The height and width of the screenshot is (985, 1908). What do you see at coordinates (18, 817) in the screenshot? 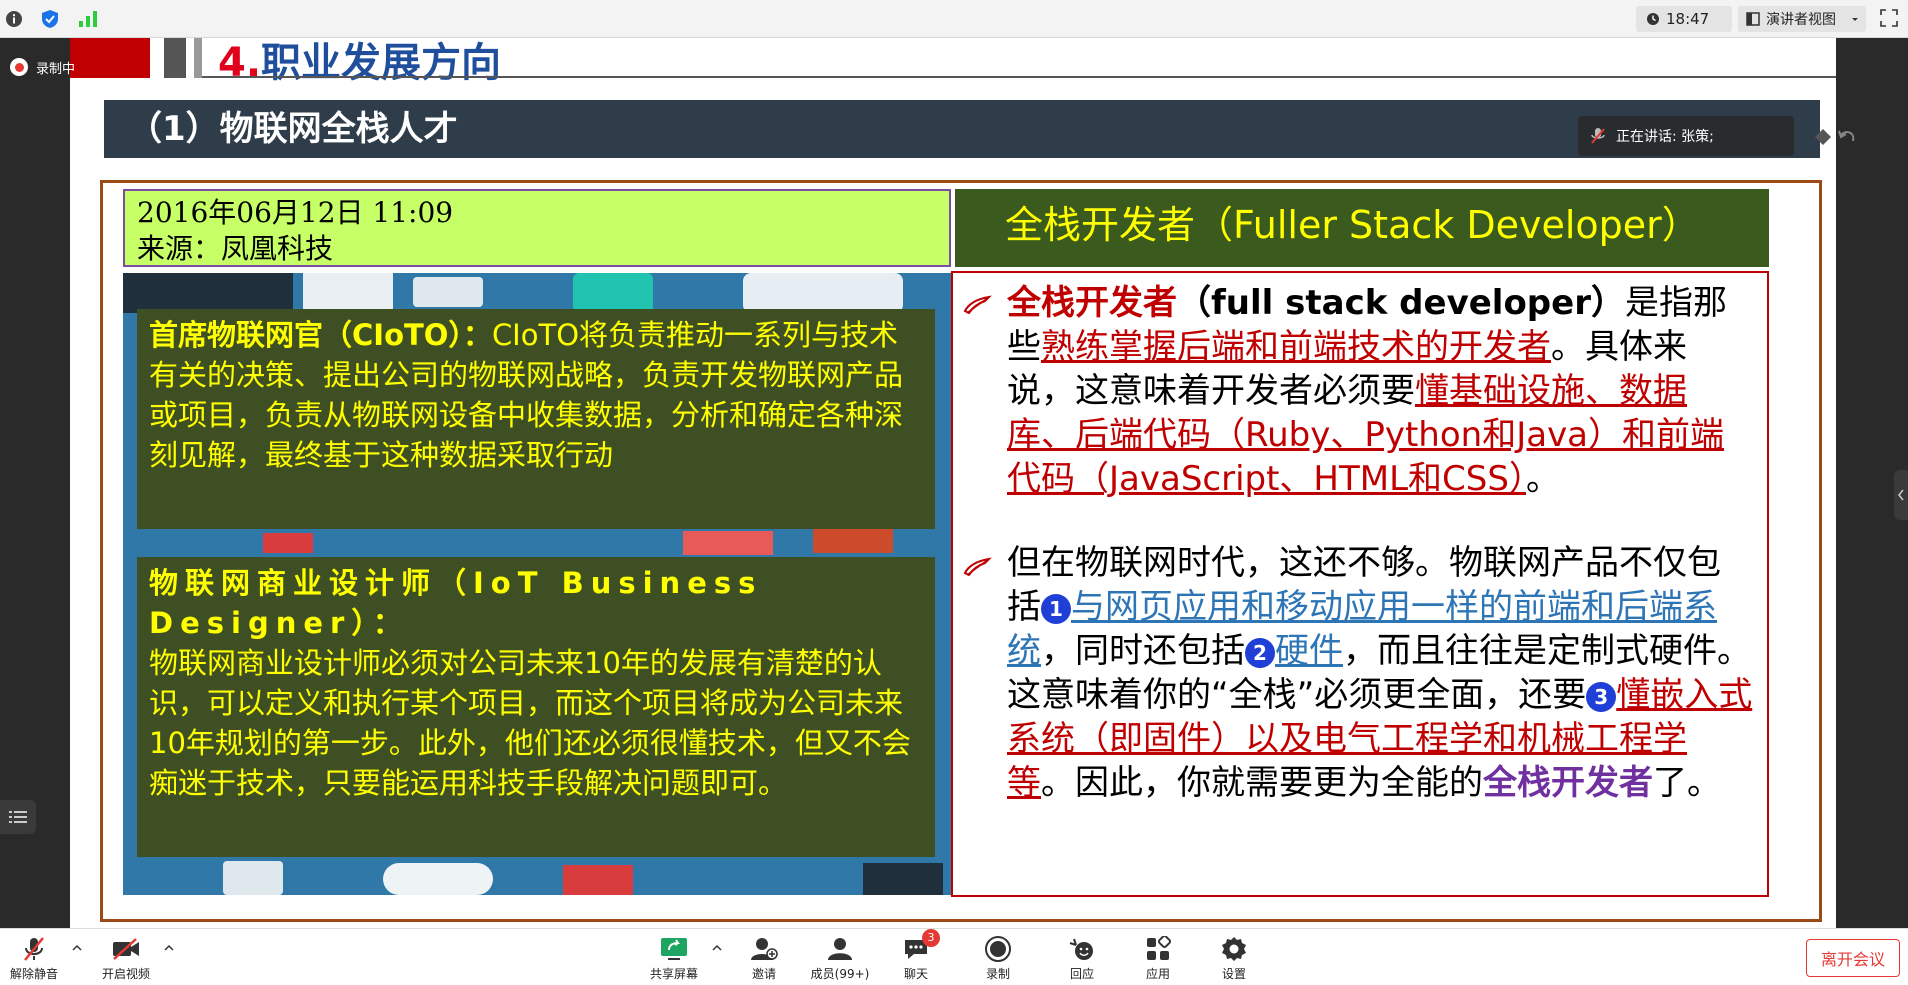
I see `list-toggle-icon` at bounding box center [18, 817].